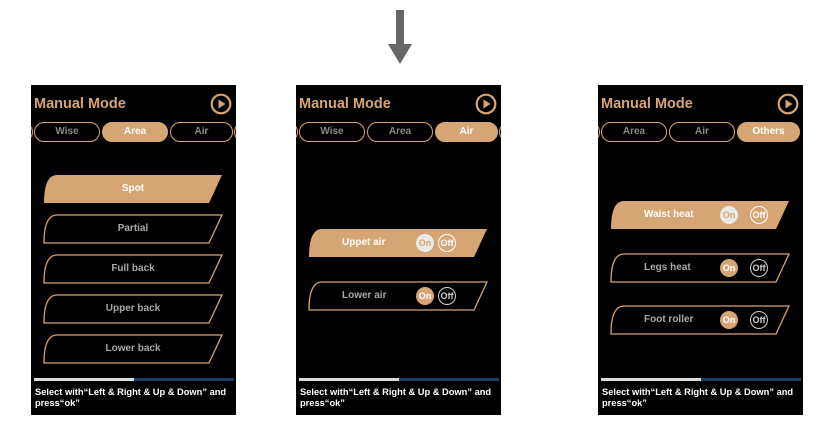 This screenshot has height=423, width=821. I want to click on list-item-full-back: Full back, so click(133, 269).